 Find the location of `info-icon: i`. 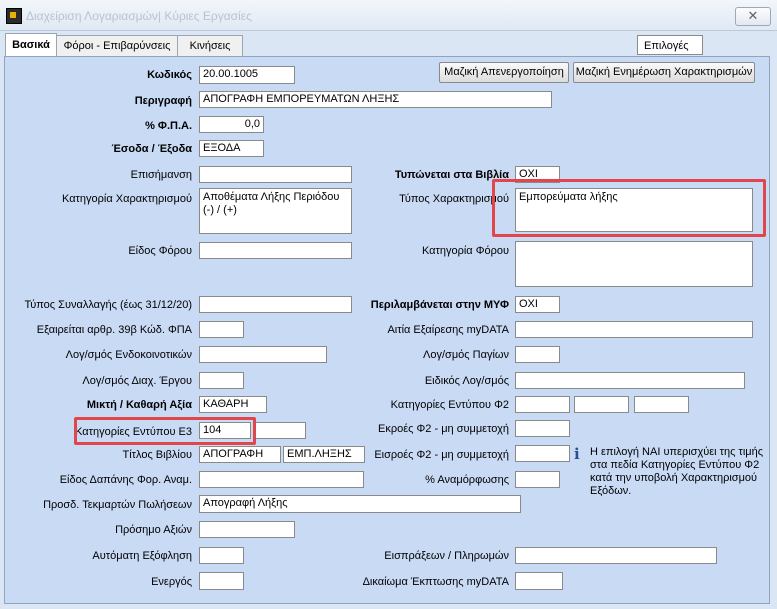

info-icon: i is located at coordinates (577, 454).